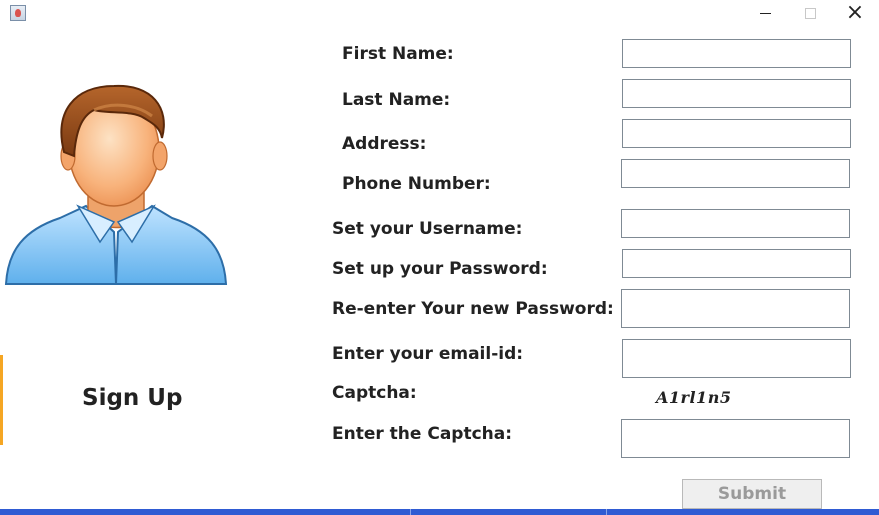  What do you see at coordinates (439, 14) in the screenshot?
I see `title-bar: ×` at bounding box center [439, 14].